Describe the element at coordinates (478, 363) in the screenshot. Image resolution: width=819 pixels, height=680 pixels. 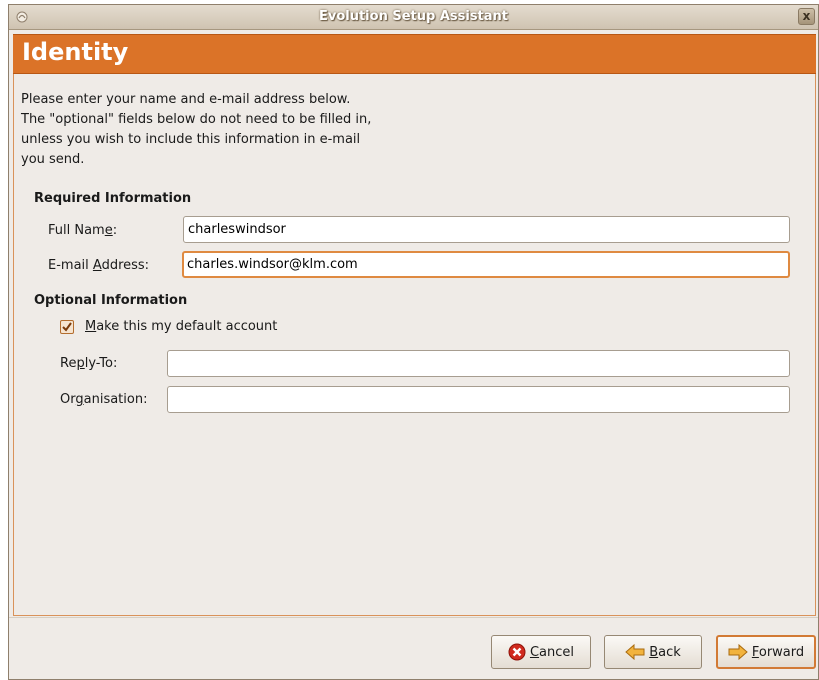
I see `reply-to-field` at that location.